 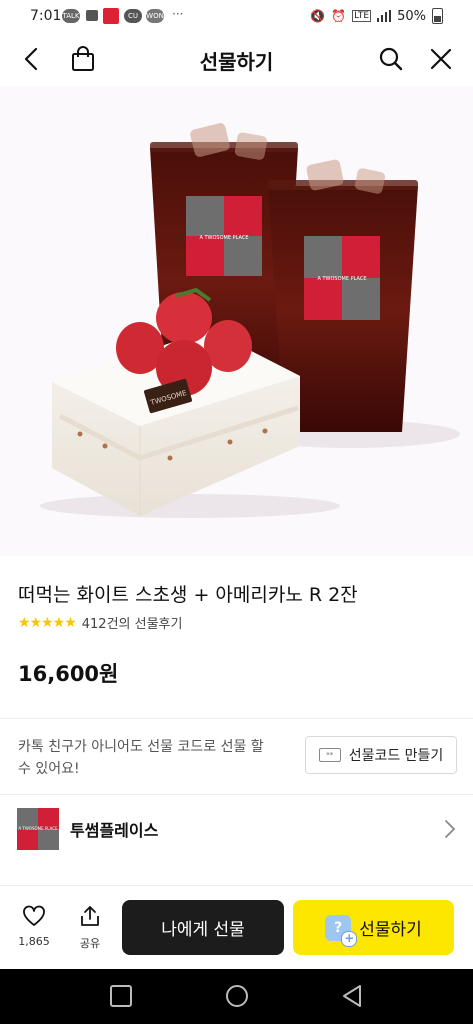 I want to click on brand-name: 투썸플레이스, so click(x=114, y=829).